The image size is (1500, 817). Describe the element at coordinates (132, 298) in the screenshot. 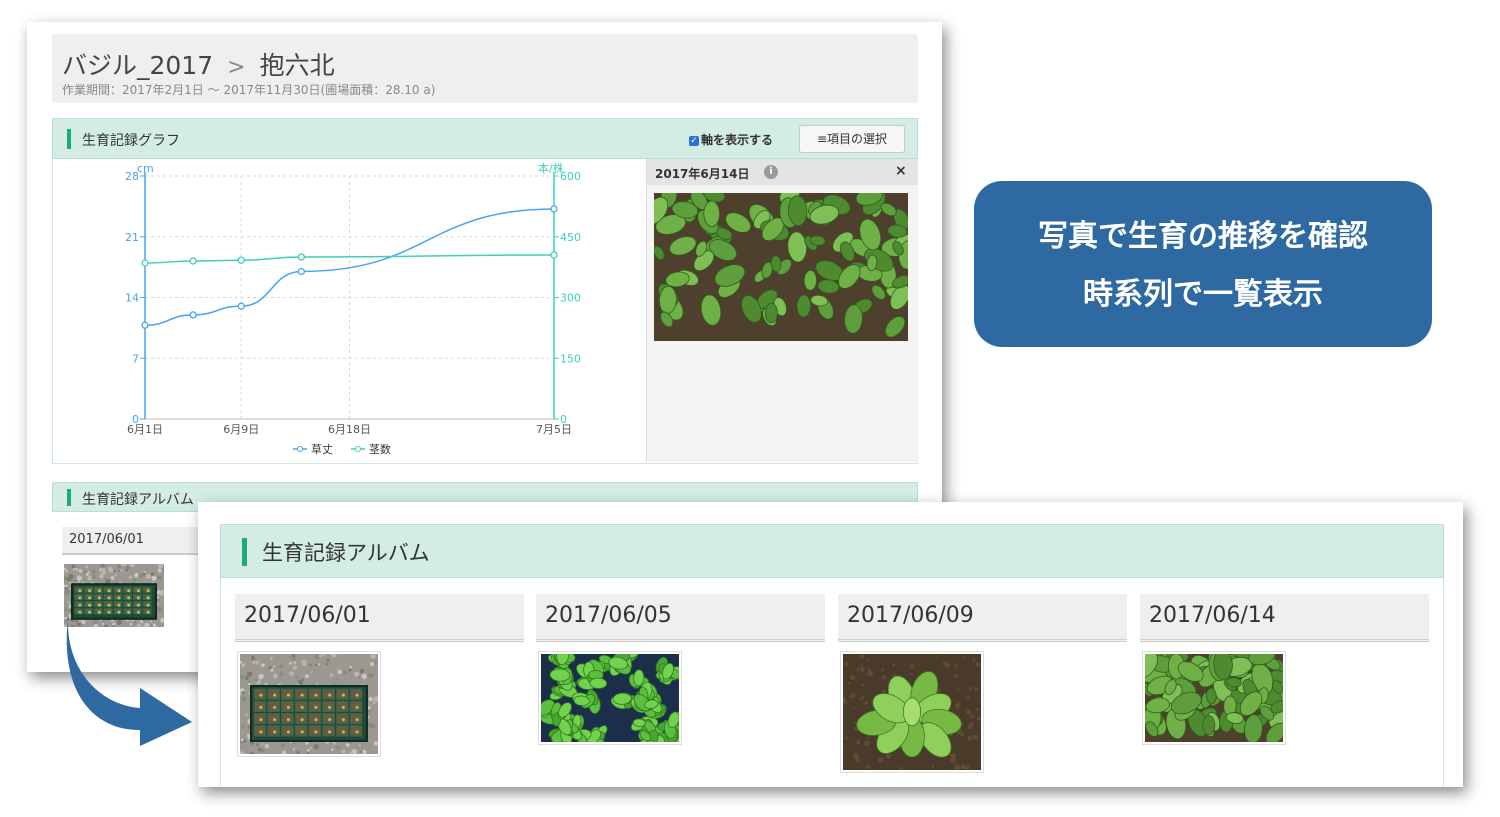

I see `left-y-tick-label: 14` at that location.